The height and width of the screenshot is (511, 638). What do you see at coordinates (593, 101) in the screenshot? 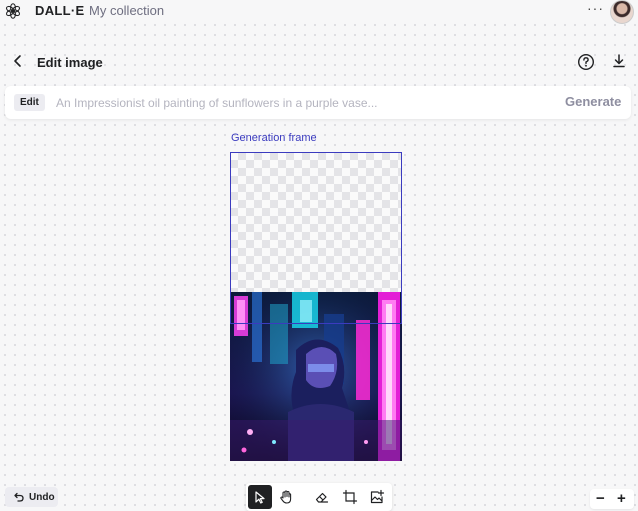
I see `generate-button: Generate` at bounding box center [593, 101].